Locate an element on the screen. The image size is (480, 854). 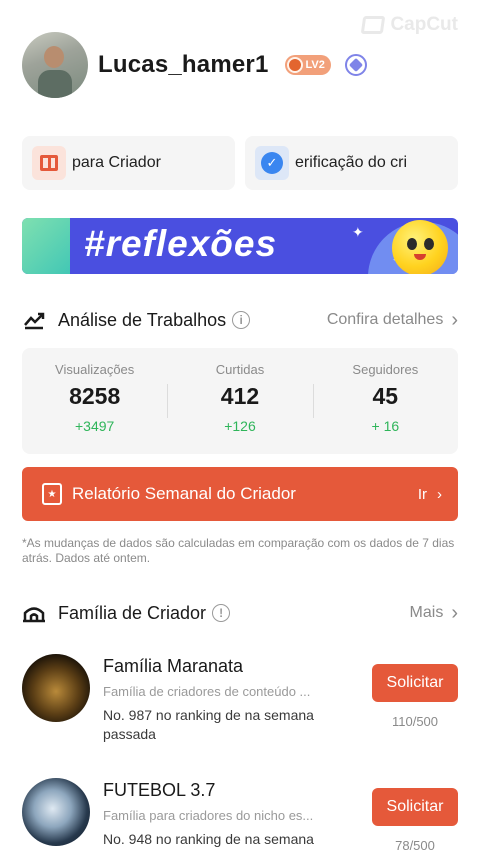
stat-value: 412 is located at coordinates (240, 396).